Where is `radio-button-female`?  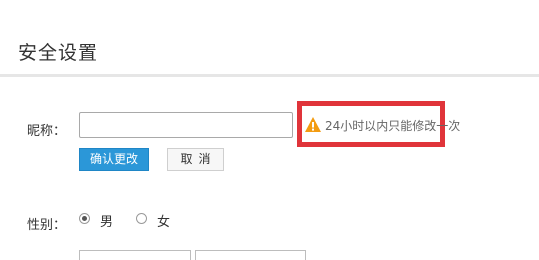 radio-button-female is located at coordinates (141, 218).